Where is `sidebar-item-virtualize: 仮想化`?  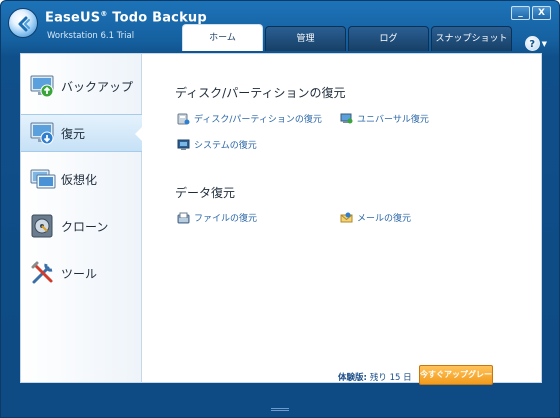 sidebar-item-virtualize: 仮想化 is located at coordinates (81, 180).